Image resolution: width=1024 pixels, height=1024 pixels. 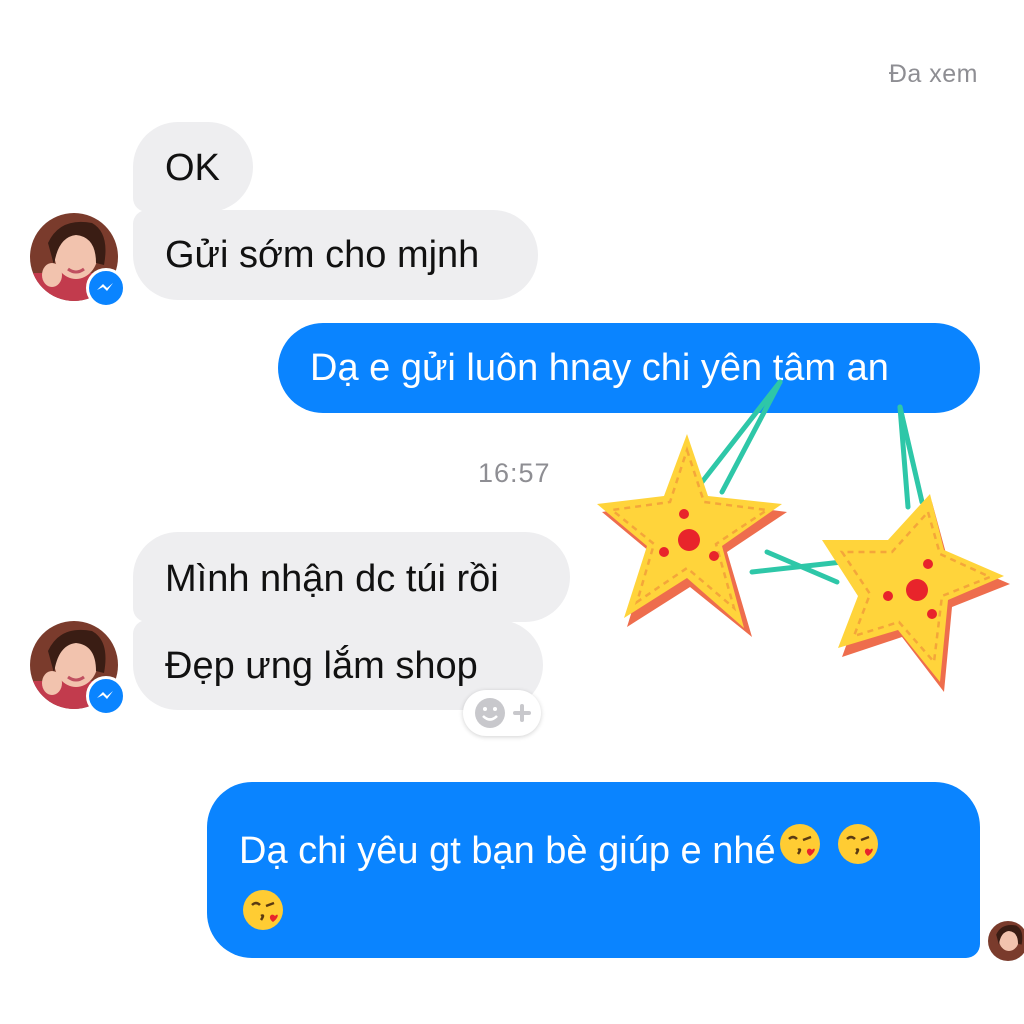 I want to click on cropped-area, so click(x=512, y=991).